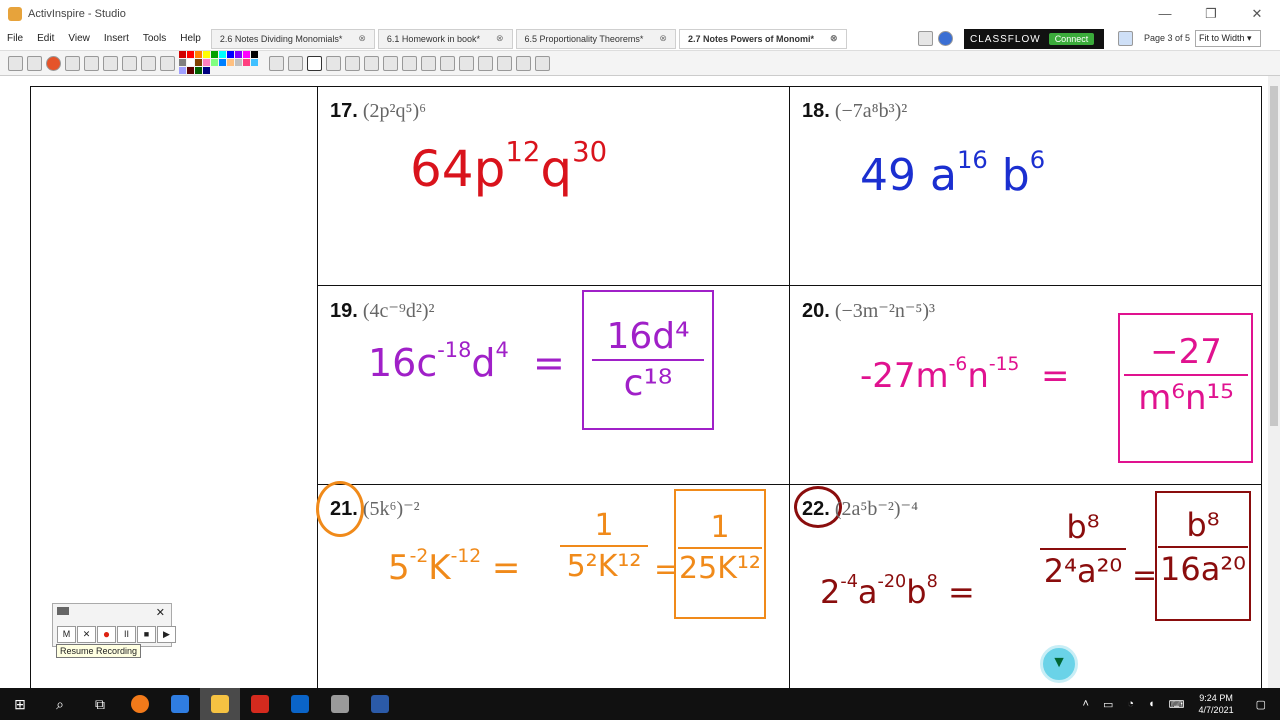  I want to click on recorder-record-button: ●, so click(106, 634).